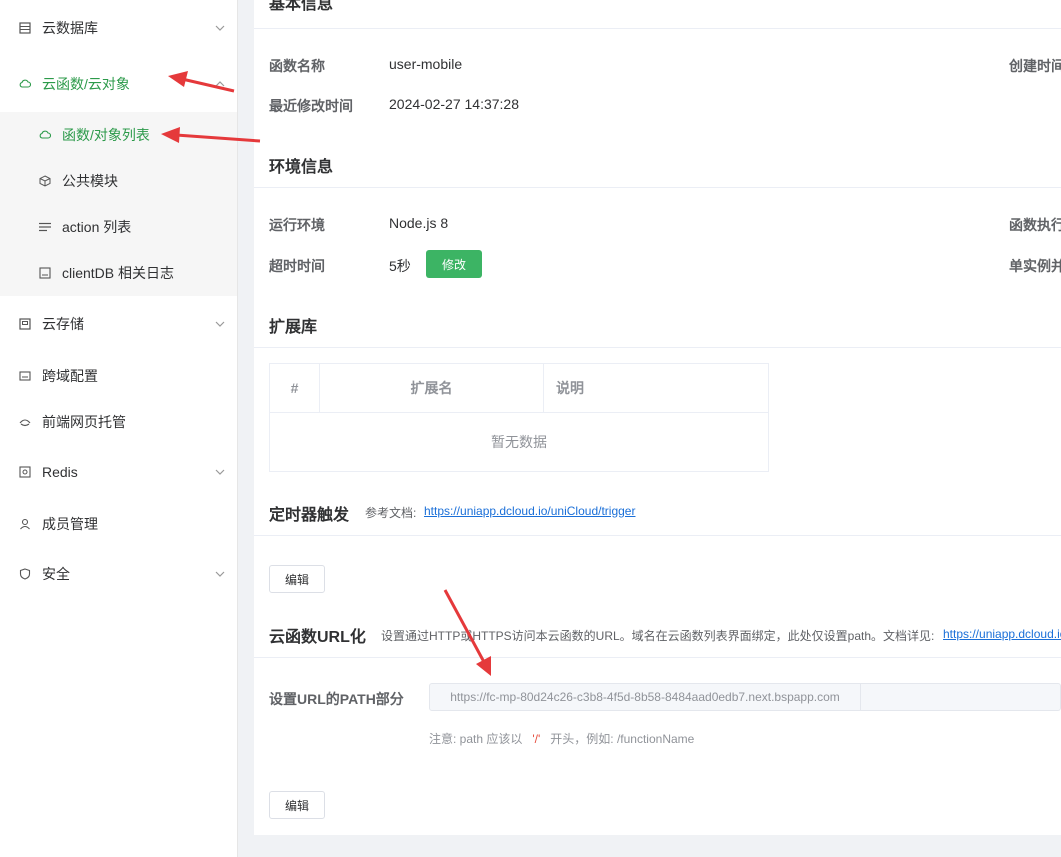 This screenshot has width=1061, height=857. I want to click on url-doc-link: https://uniapp.dcloud.io, so click(1002, 634).